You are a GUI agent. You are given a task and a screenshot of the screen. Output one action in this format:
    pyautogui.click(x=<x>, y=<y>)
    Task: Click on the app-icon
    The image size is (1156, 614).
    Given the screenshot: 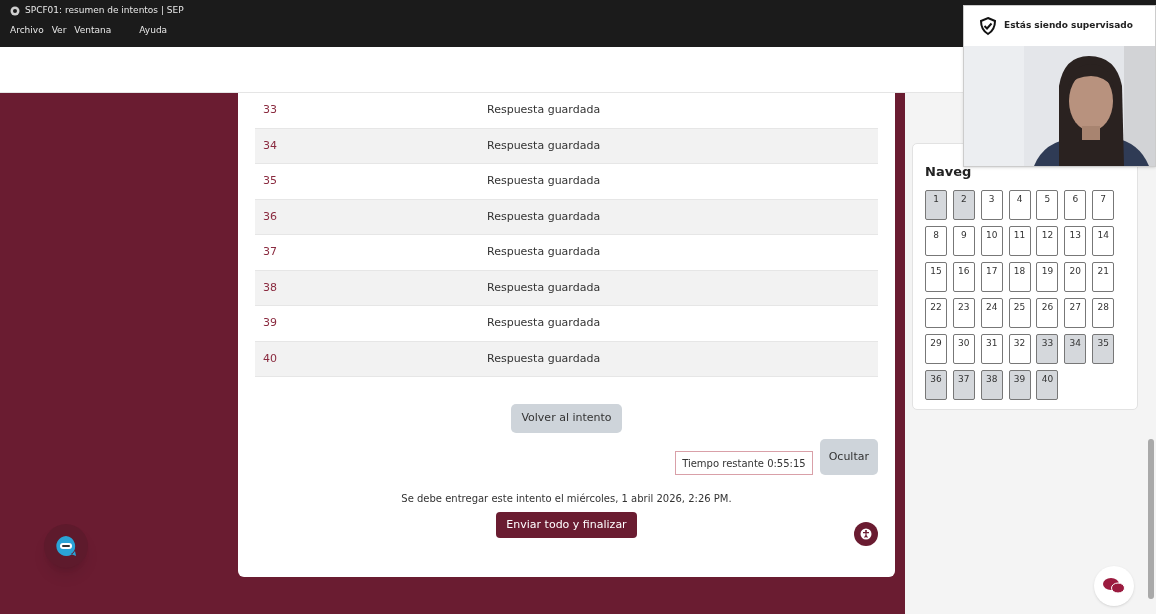 What is the action you would take?
    pyautogui.click(x=15, y=11)
    